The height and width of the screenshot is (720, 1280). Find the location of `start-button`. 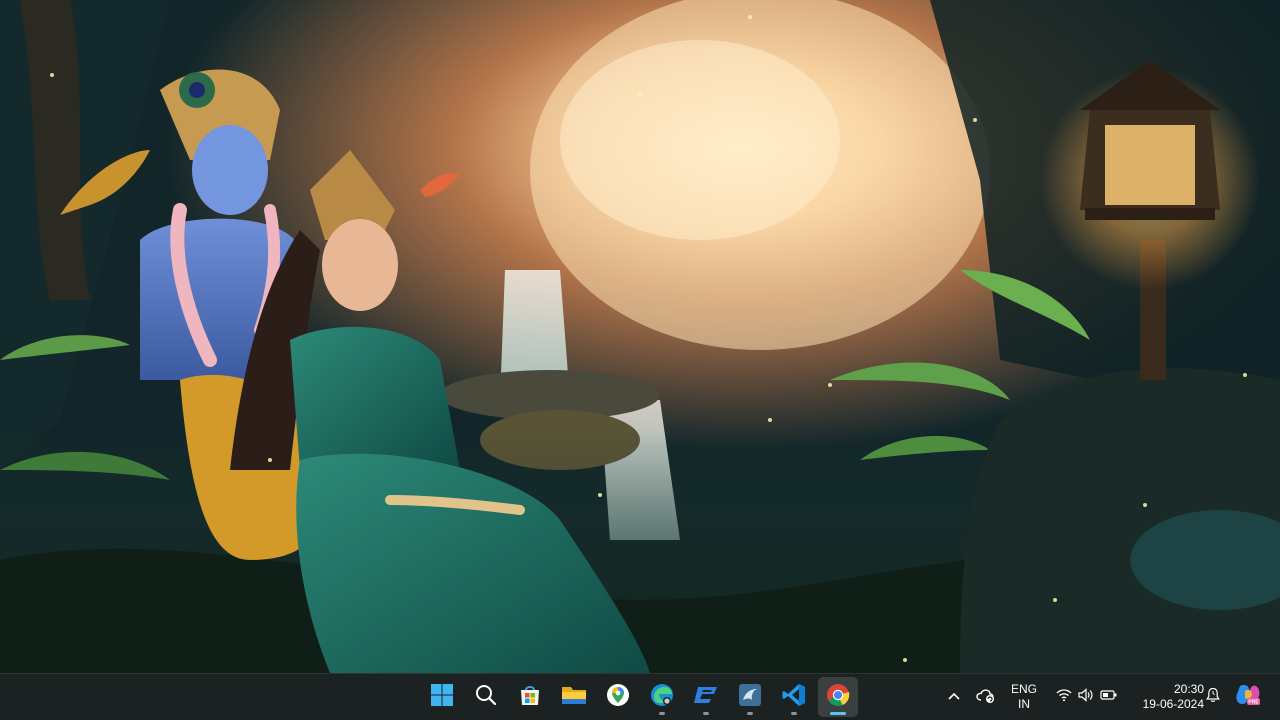

start-button is located at coordinates (442, 697).